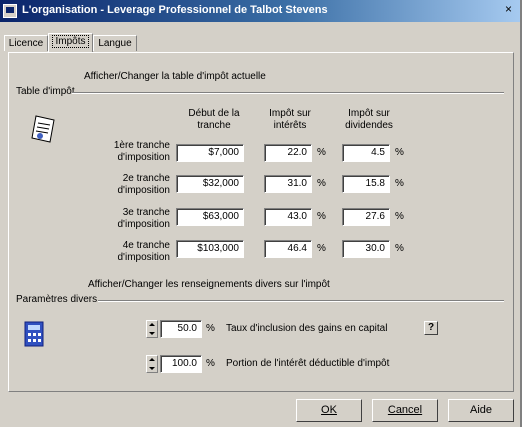  What do you see at coordinates (308, 363) in the screenshot?
I see `deductible-interest-label: Portion de l'intérêt déductible d'impôt` at bounding box center [308, 363].